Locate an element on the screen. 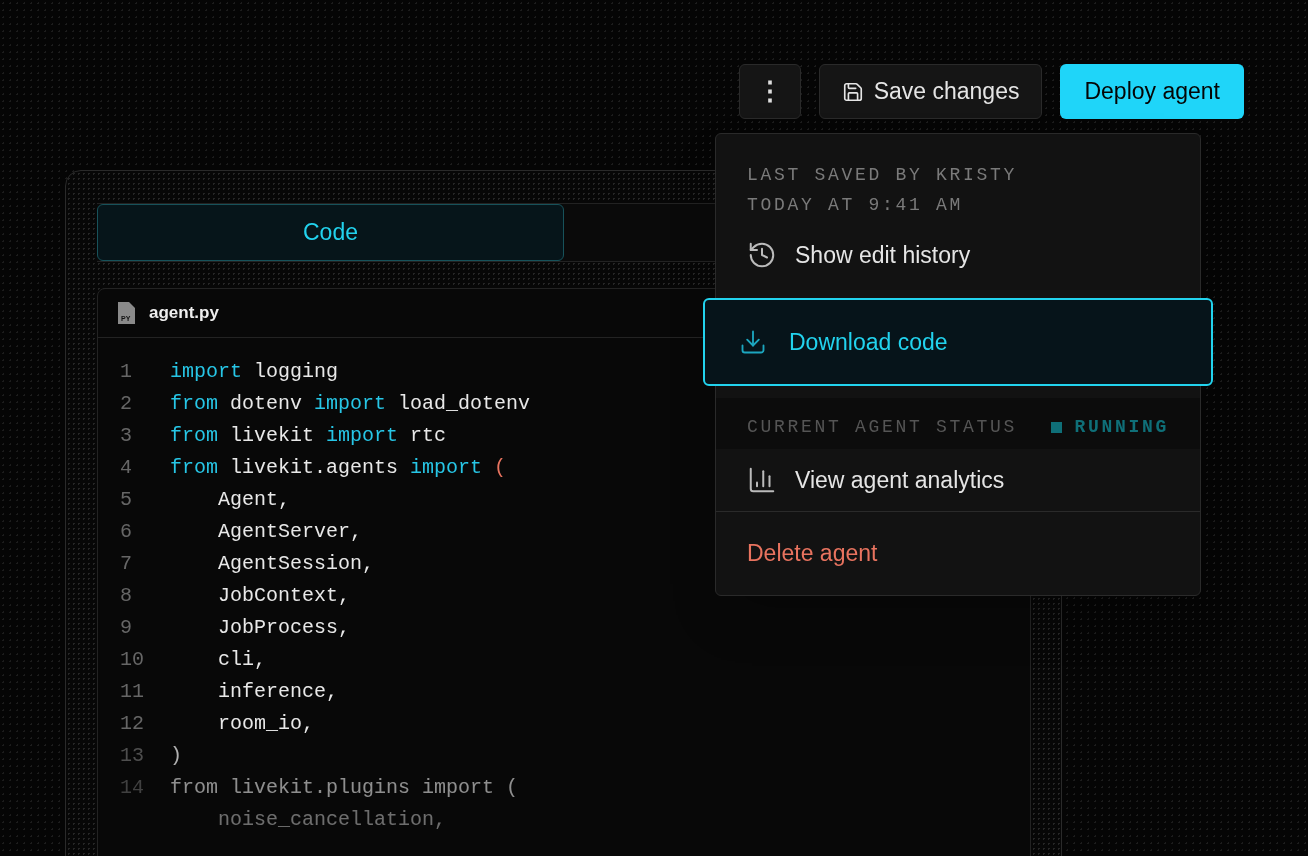  line-number: 12 is located at coordinates (132, 724).